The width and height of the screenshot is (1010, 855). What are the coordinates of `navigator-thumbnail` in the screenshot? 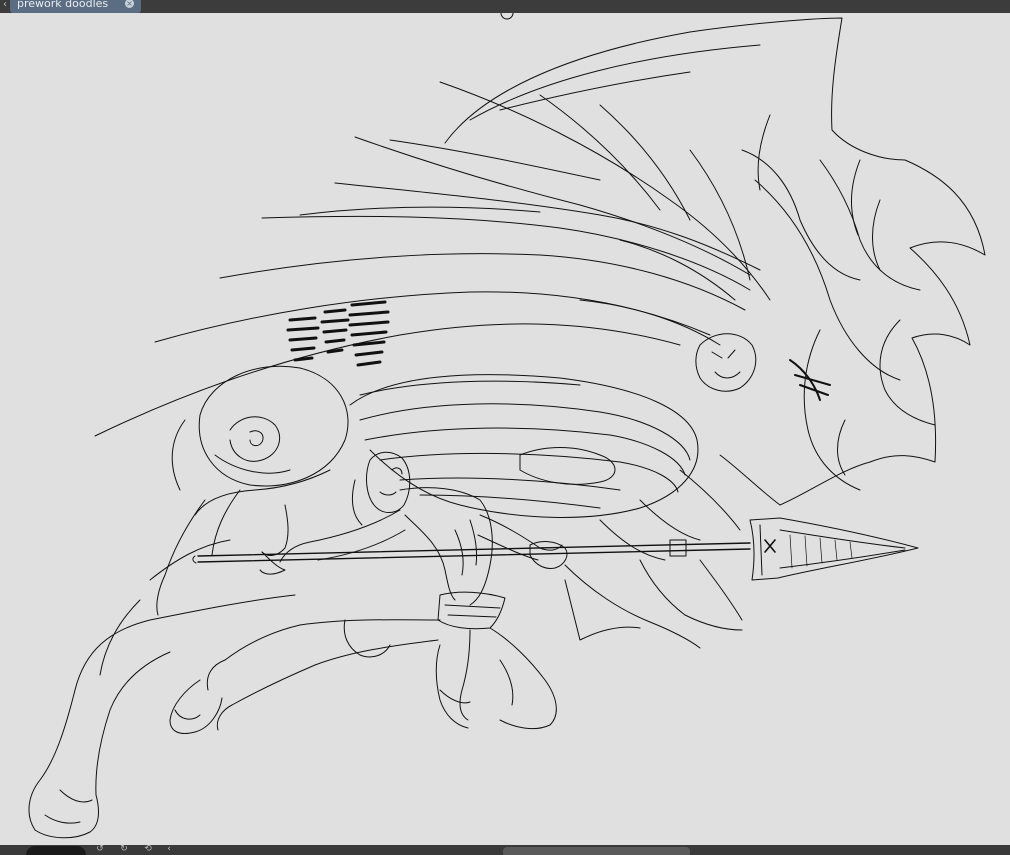 It's located at (56, 850).